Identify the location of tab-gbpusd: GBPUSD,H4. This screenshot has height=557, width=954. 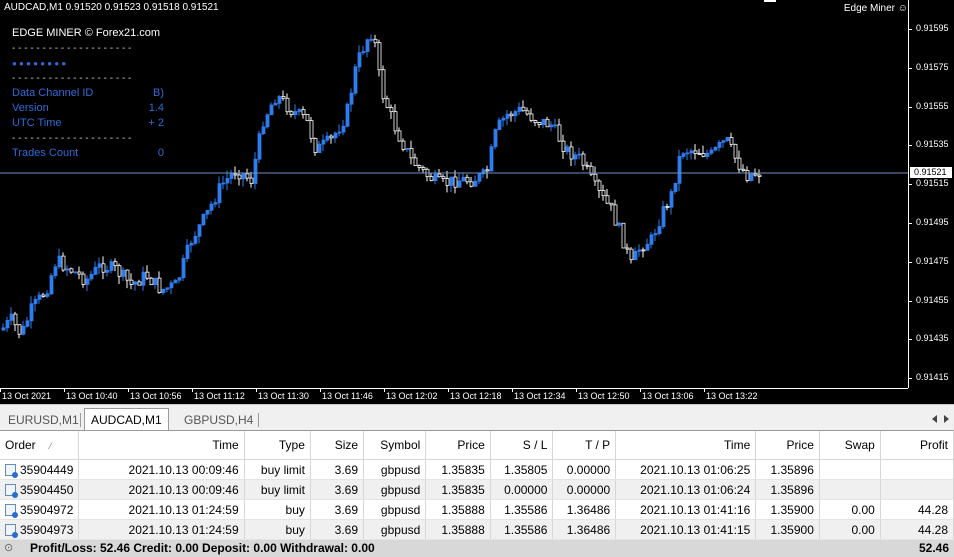
(218, 420).